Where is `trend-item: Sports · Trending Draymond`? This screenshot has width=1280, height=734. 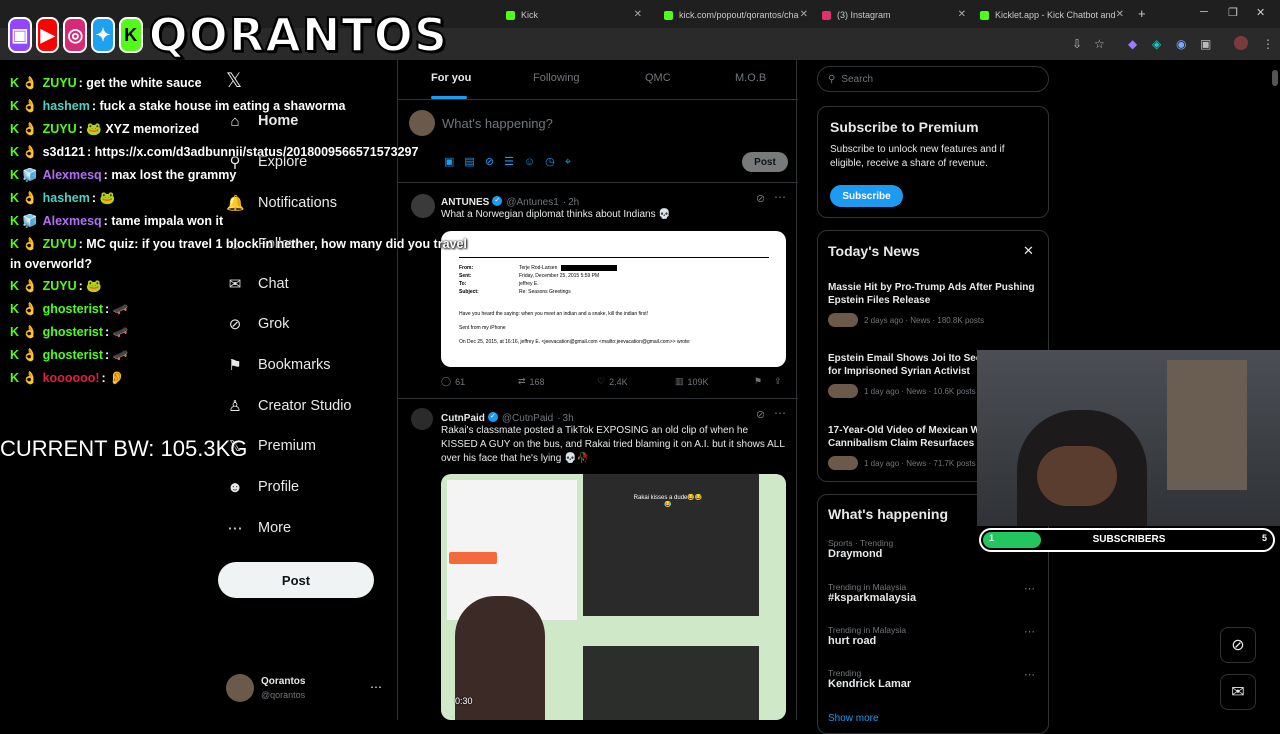
trend-item: Sports · Trending Draymond is located at coordinates (860, 549).